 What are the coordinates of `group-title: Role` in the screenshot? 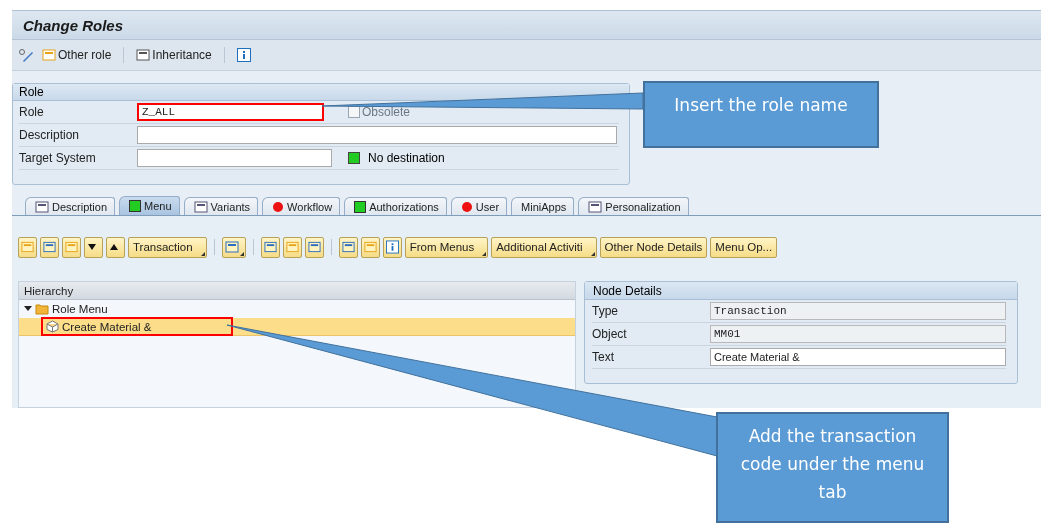 It's located at (321, 92).